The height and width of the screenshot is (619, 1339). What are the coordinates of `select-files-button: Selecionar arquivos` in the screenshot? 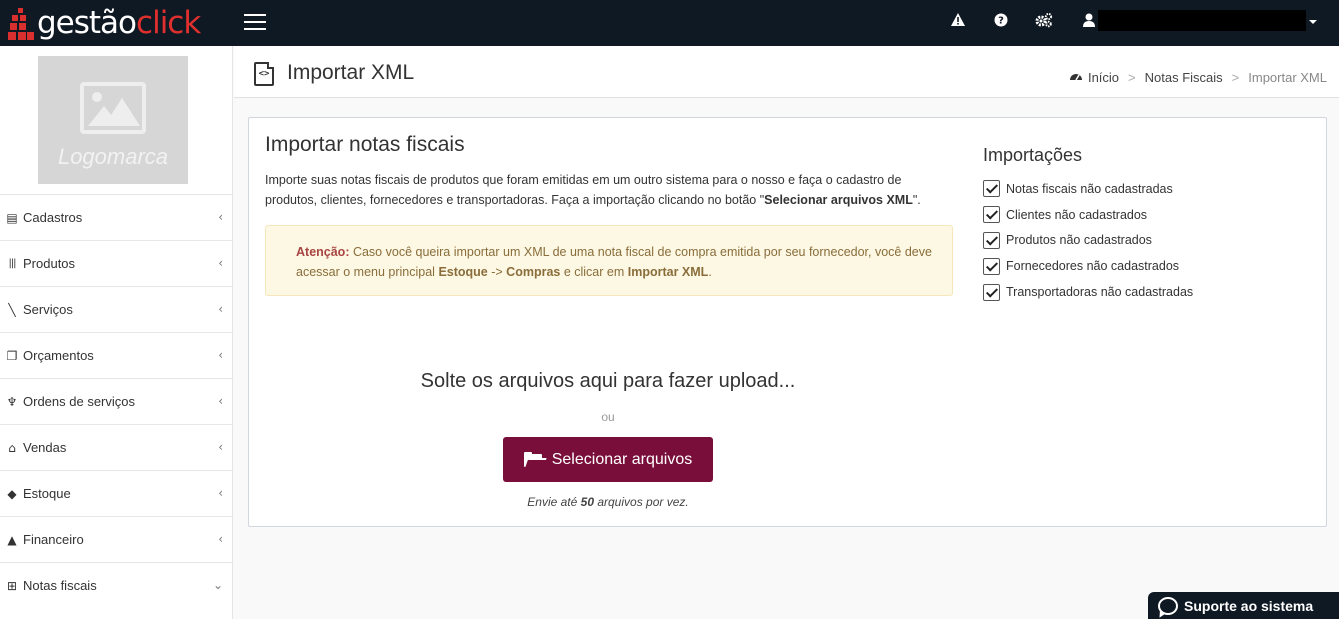 It's located at (608, 459).